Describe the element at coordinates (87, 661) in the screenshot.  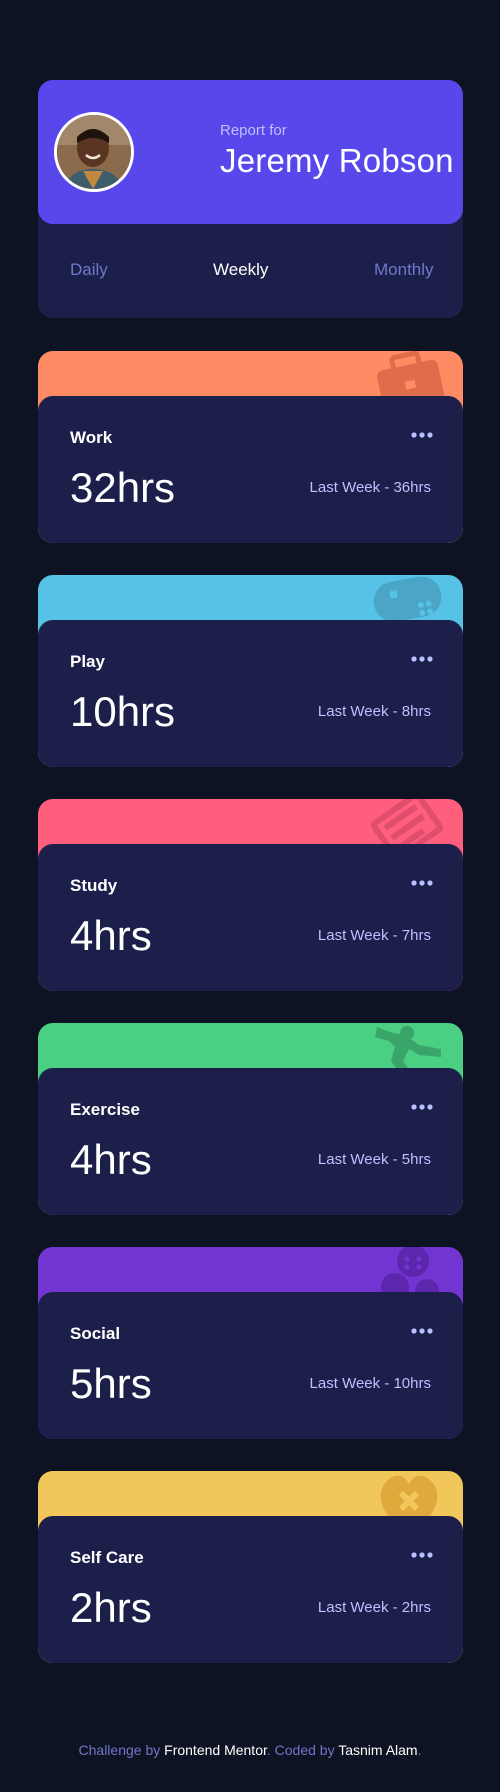
I see `activity-title: Play` at that location.